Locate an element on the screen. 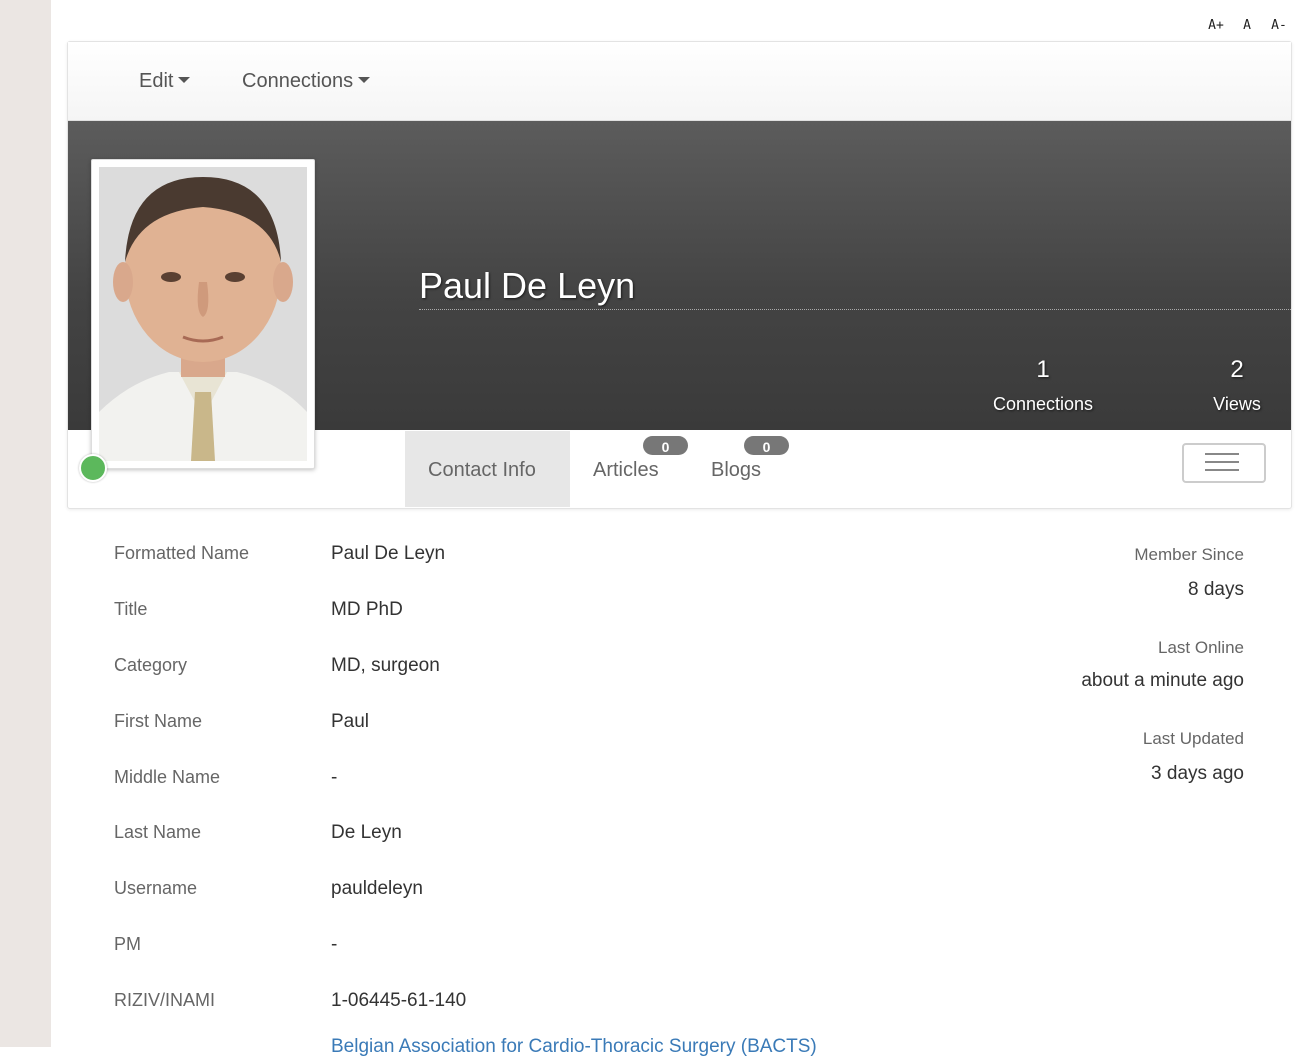 The width and height of the screenshot is (1295, 1058). font-normal-button: A is located at coordinates (1247, 25).